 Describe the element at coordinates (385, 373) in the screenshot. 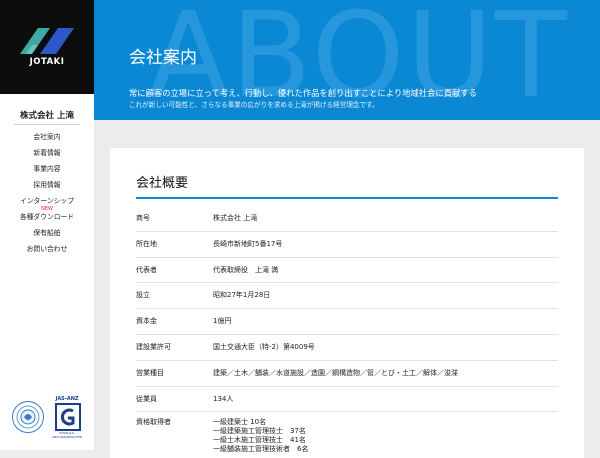

I see `row-value: 建築／土木／舗装／水道施設／造園／鋼構造物／管／とび・土工／解体／浚渫` at that location.